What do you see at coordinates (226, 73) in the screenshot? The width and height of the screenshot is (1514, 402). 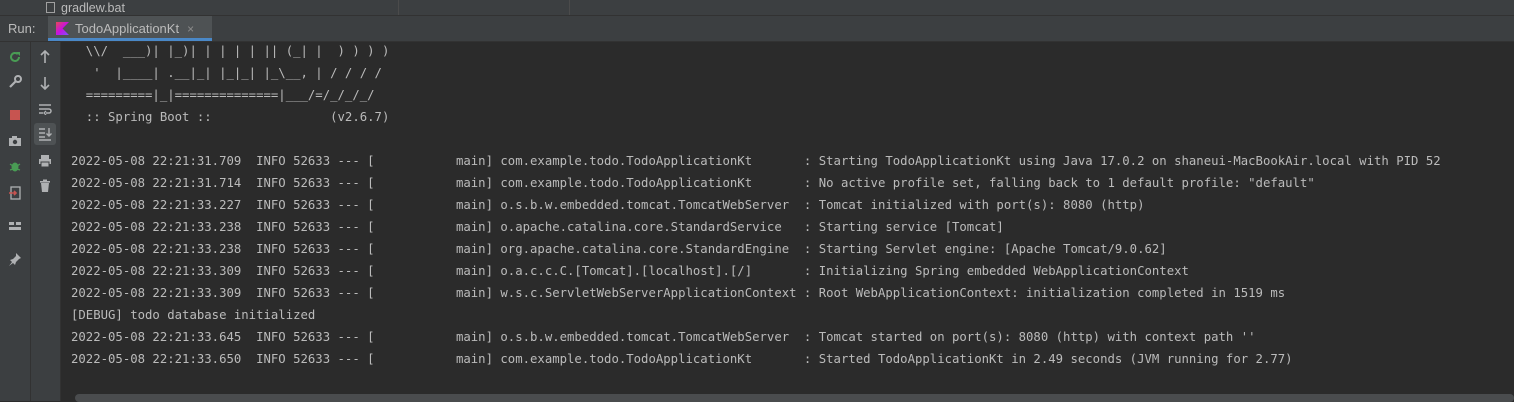 I see `console-line: ' |____| .__|_| |_|_| |_\__, | / / / /` at bounding box center [226, 73].